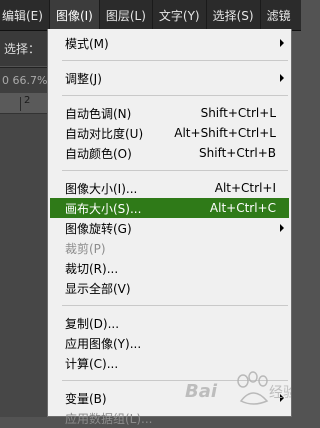  Describe the element at coordinates (169, 188) in the screenshot. I see `menu-item-image-size: 图像大小(I)... Alt+Ctrl+I` at that location.